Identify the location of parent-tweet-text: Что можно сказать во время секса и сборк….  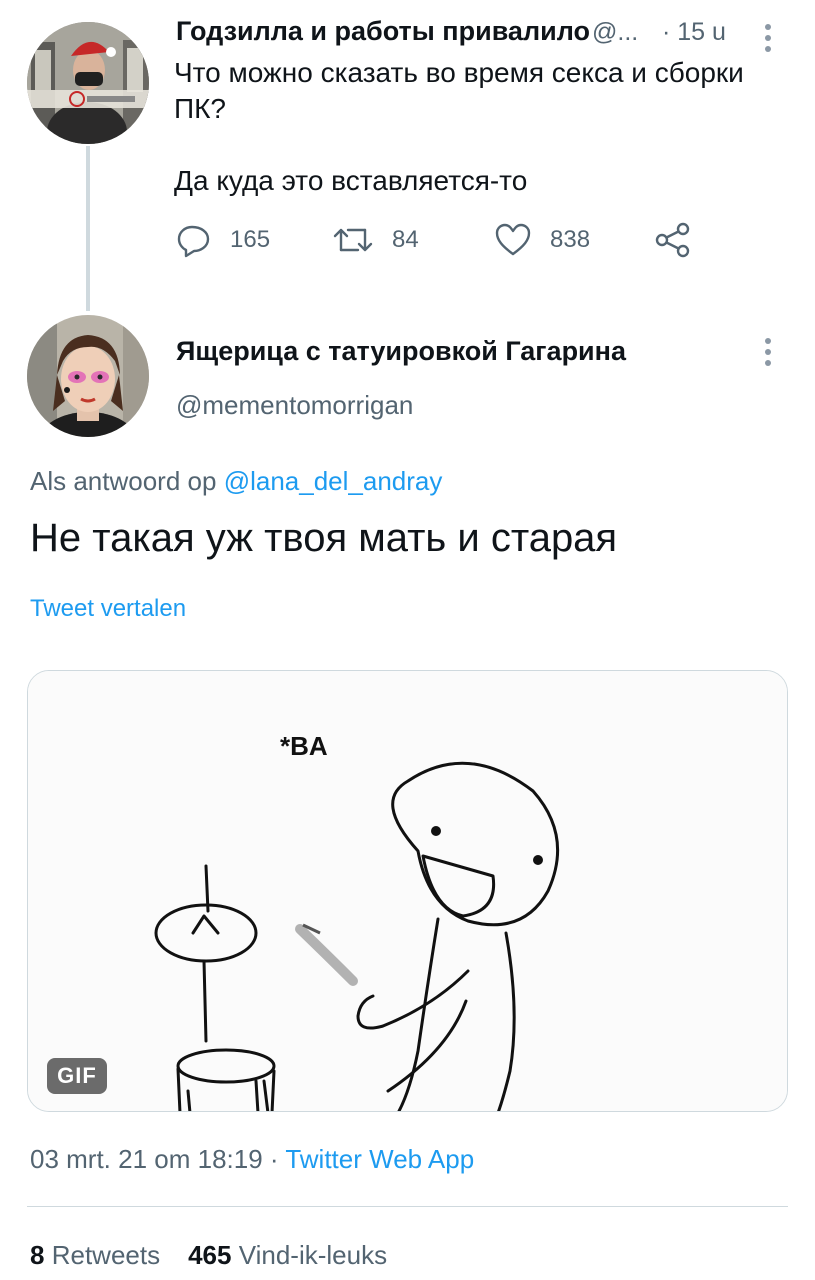
(479, 127).